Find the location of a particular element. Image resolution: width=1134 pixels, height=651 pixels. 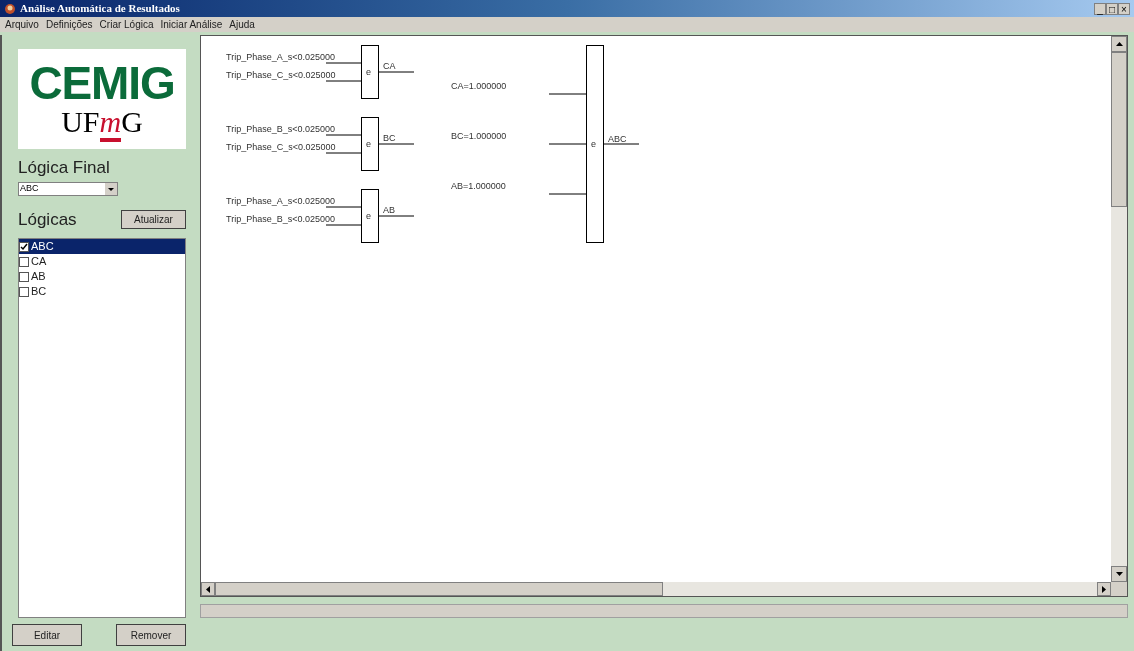

left-arrow-icon is located at coordinates (208, 589).